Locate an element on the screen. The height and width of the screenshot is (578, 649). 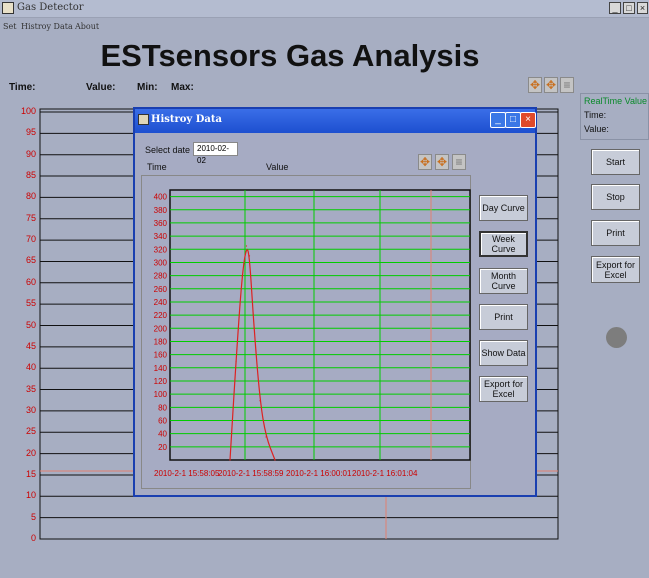
realtime-y-tick-label: 35 is located at coordinates (30, 388).